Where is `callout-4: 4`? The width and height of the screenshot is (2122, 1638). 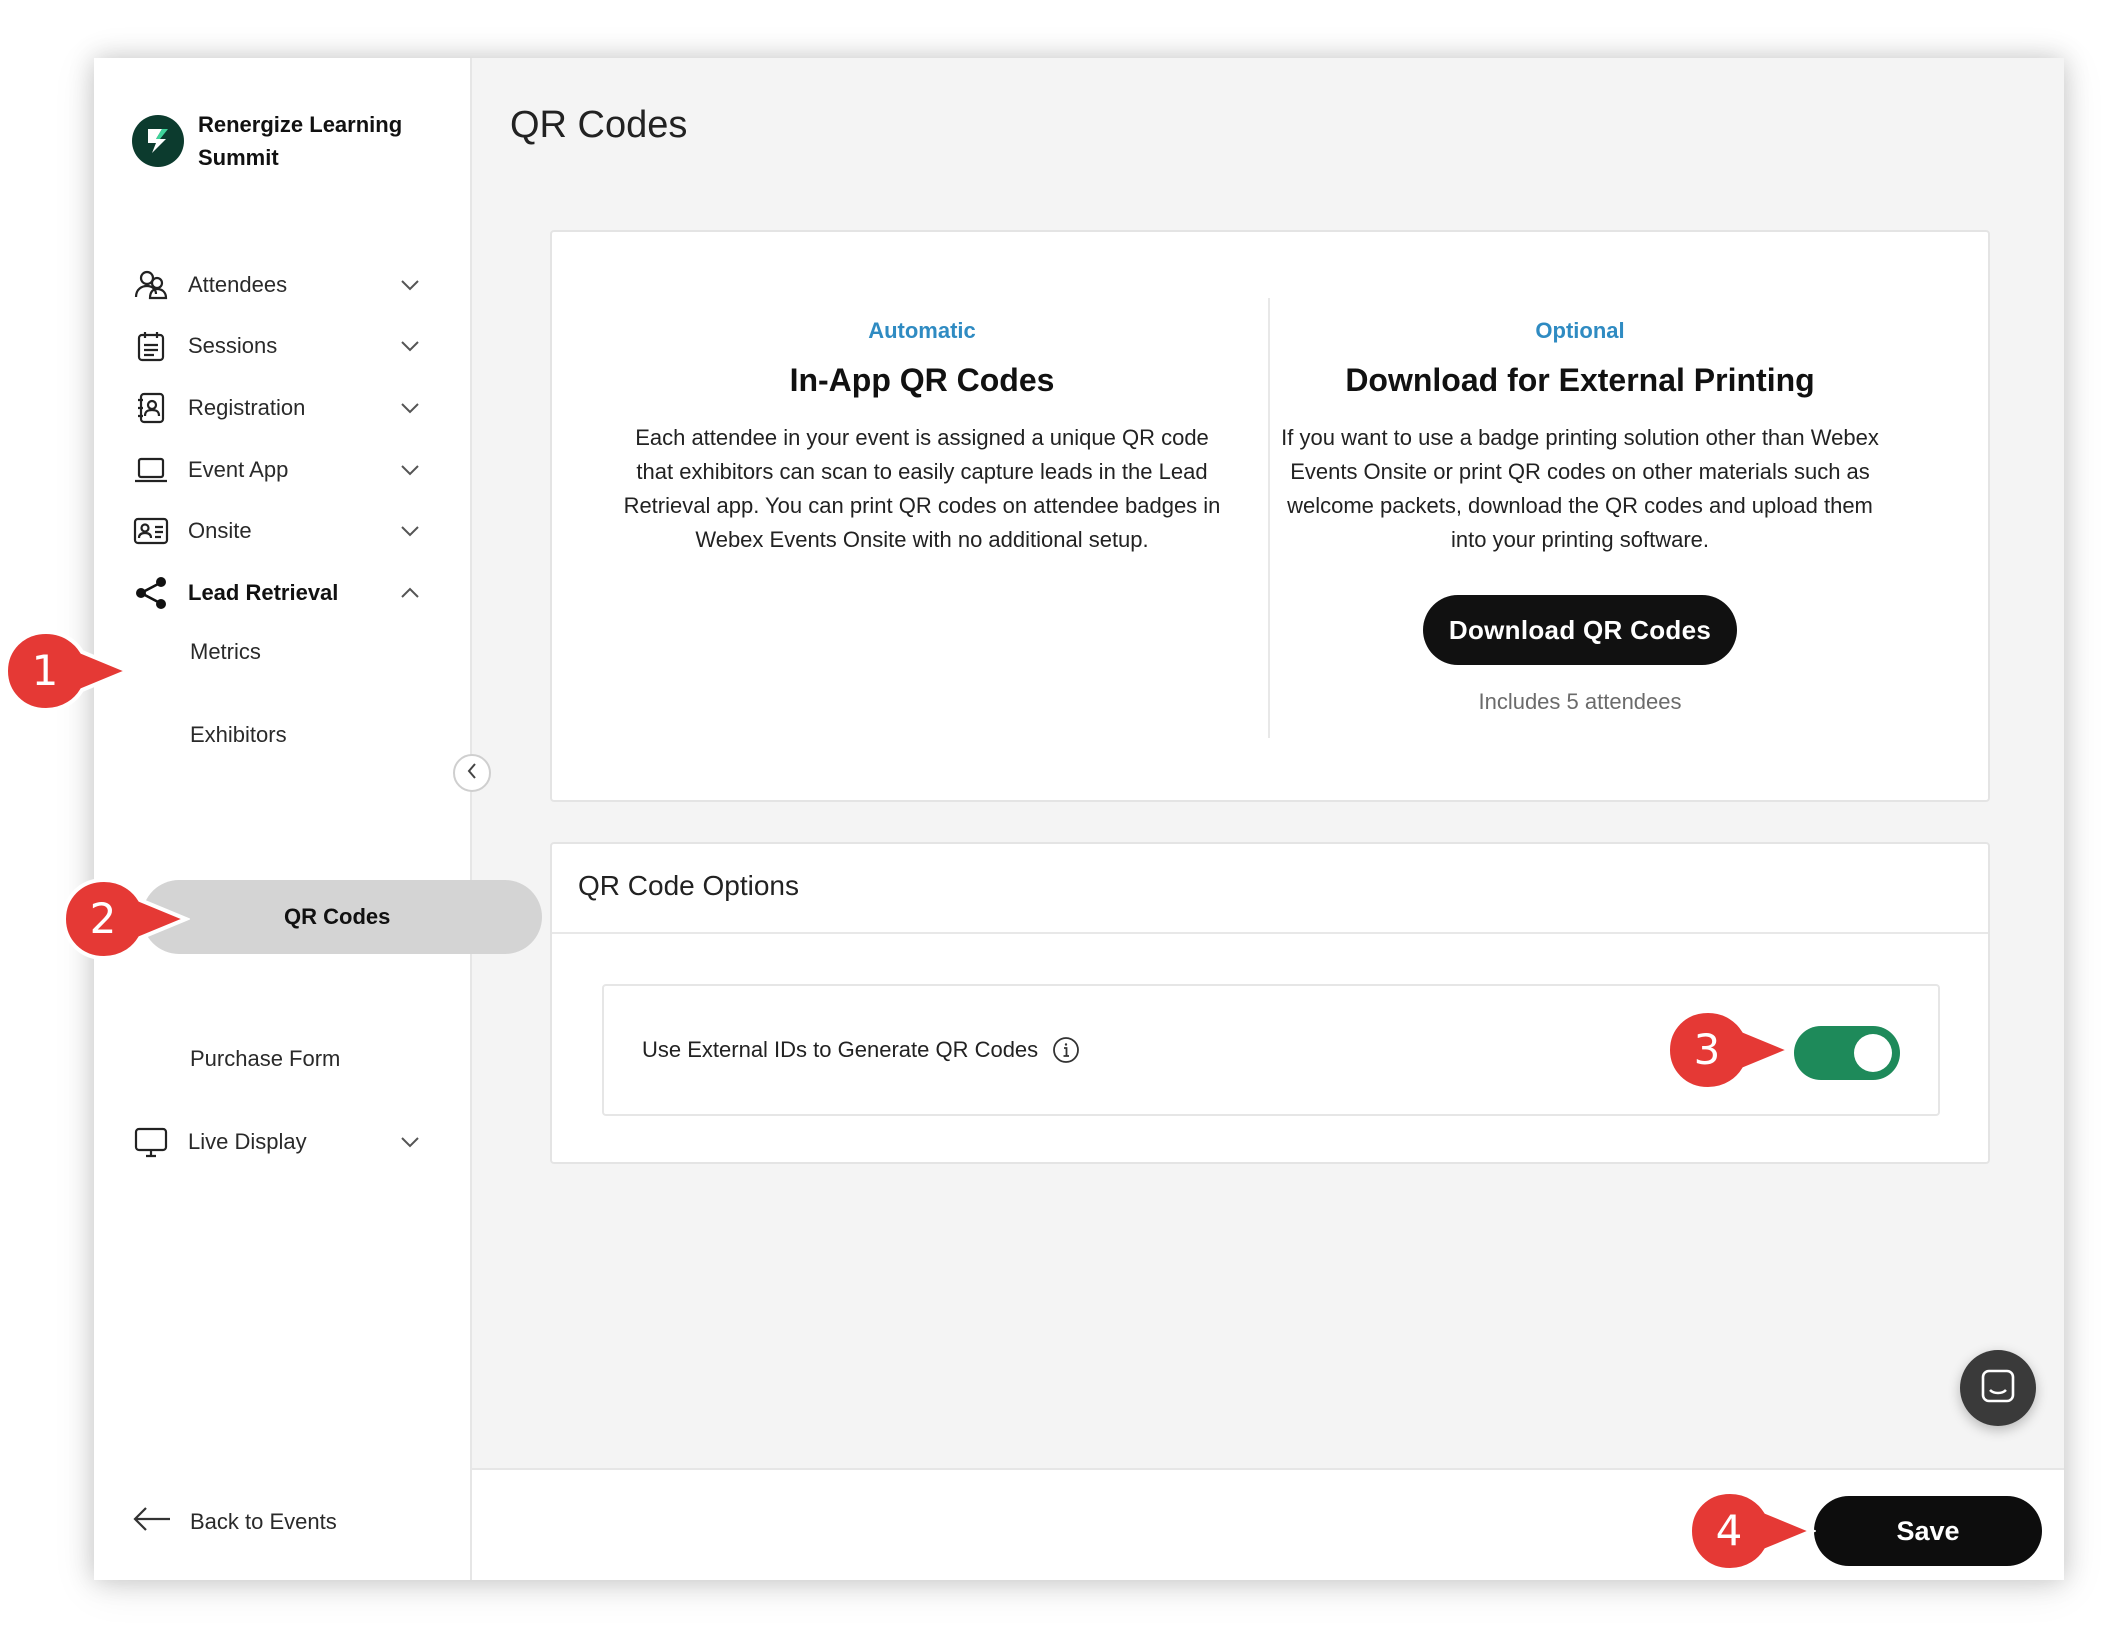
callout-4: 4 is located at coordinates (1751, 1531).